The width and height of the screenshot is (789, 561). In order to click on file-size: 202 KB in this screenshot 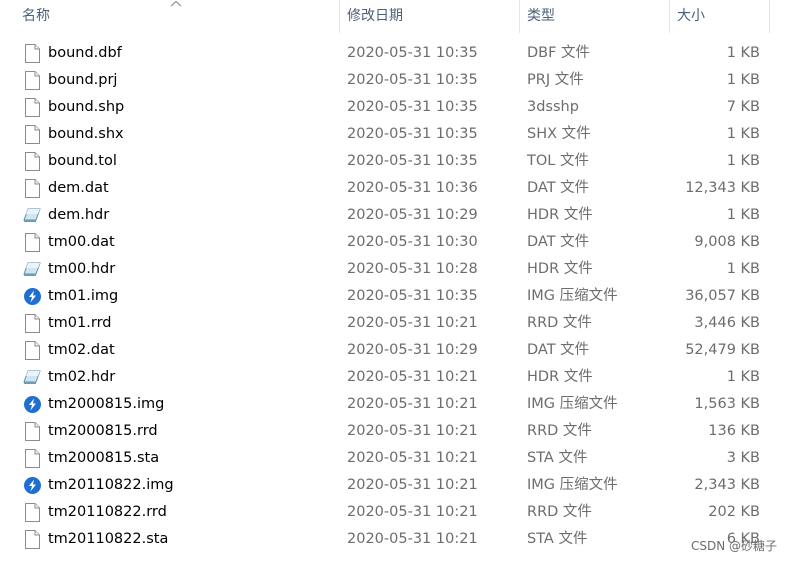, I will do `click(734, 512)`.